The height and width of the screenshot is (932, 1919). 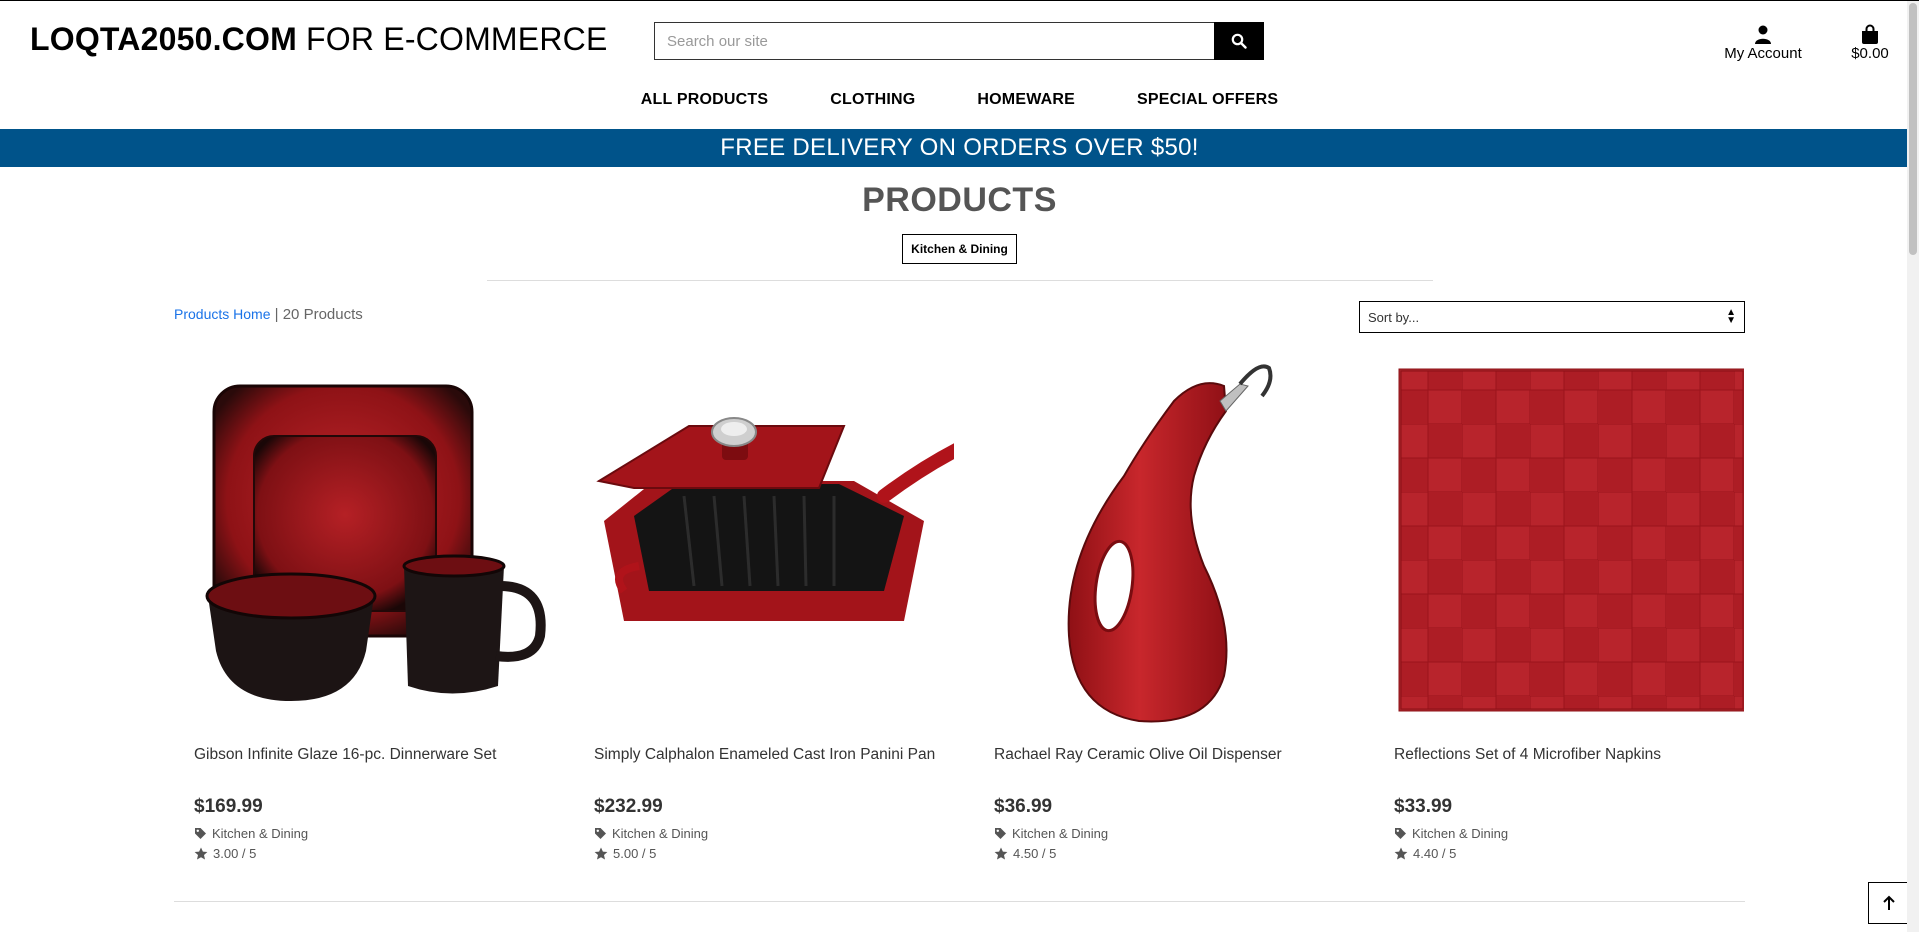 What do you see at coordinates (628, 806) in the screenshot?
I see `product-price: $232.99` at bounding box center [628, 806].